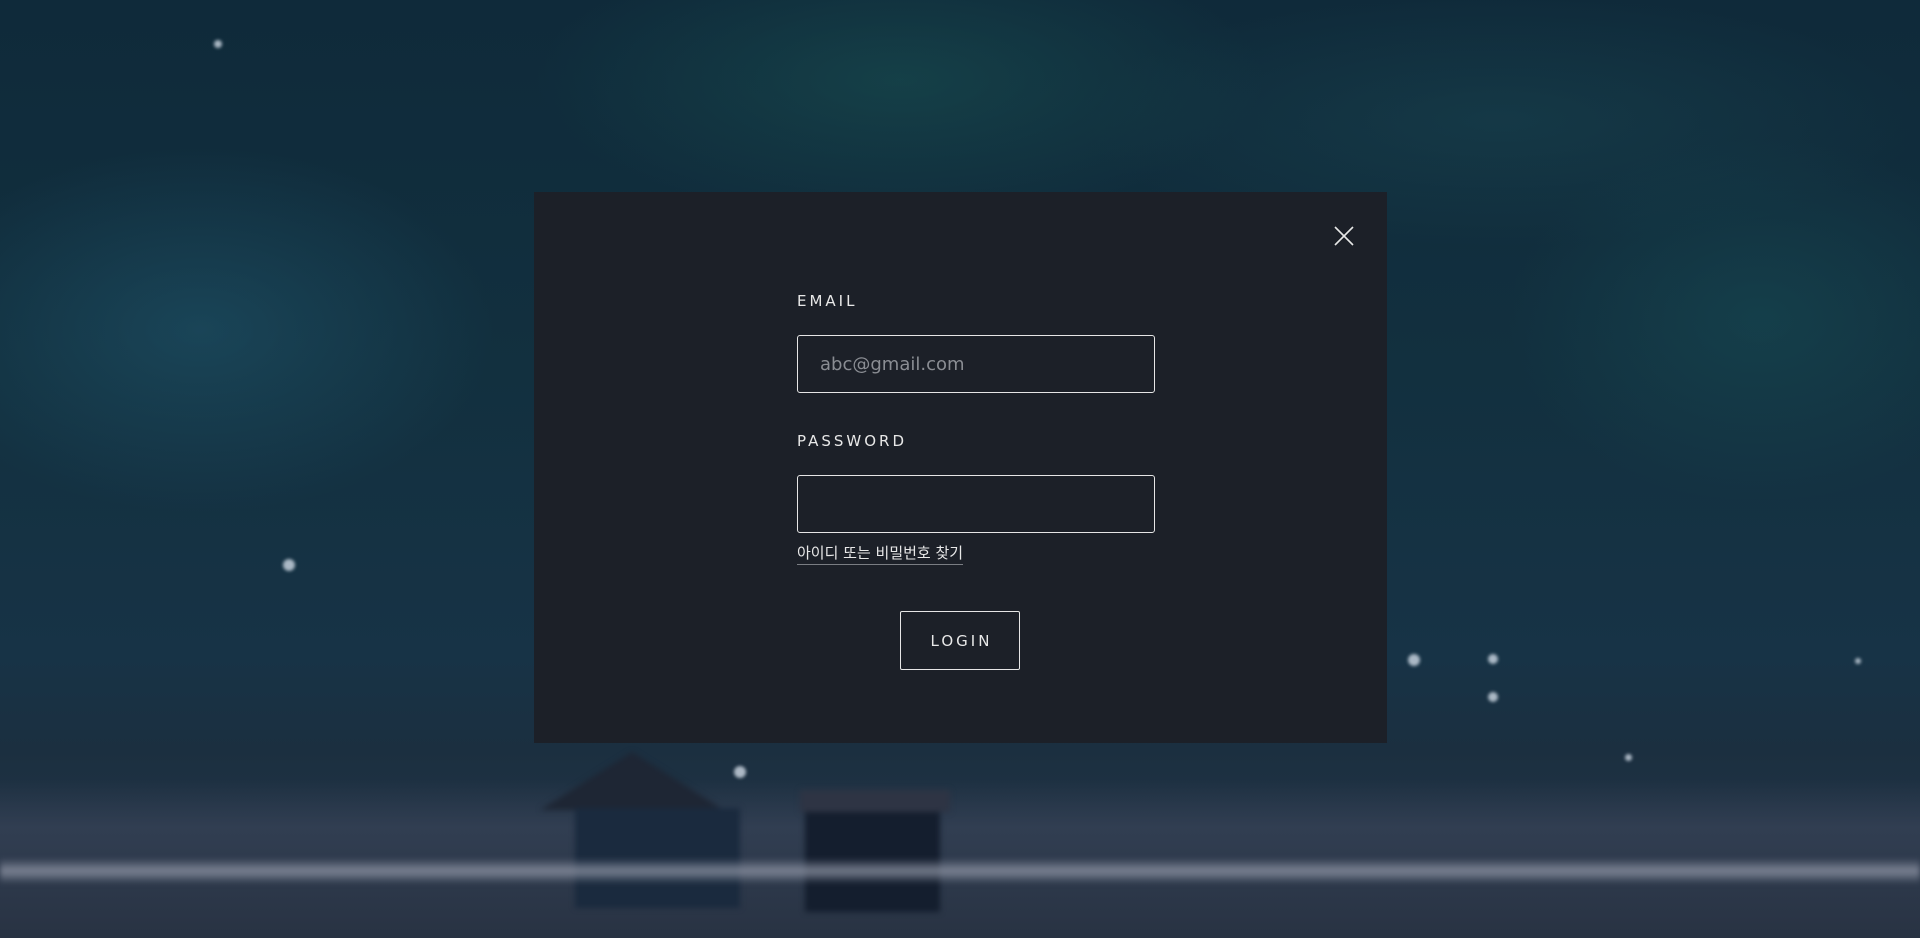 This screenshot has width=1920, height=938. What do you see at coordinates (976, 504) in the screenshot?
I see `password-input` at bounding box center [976, 504].